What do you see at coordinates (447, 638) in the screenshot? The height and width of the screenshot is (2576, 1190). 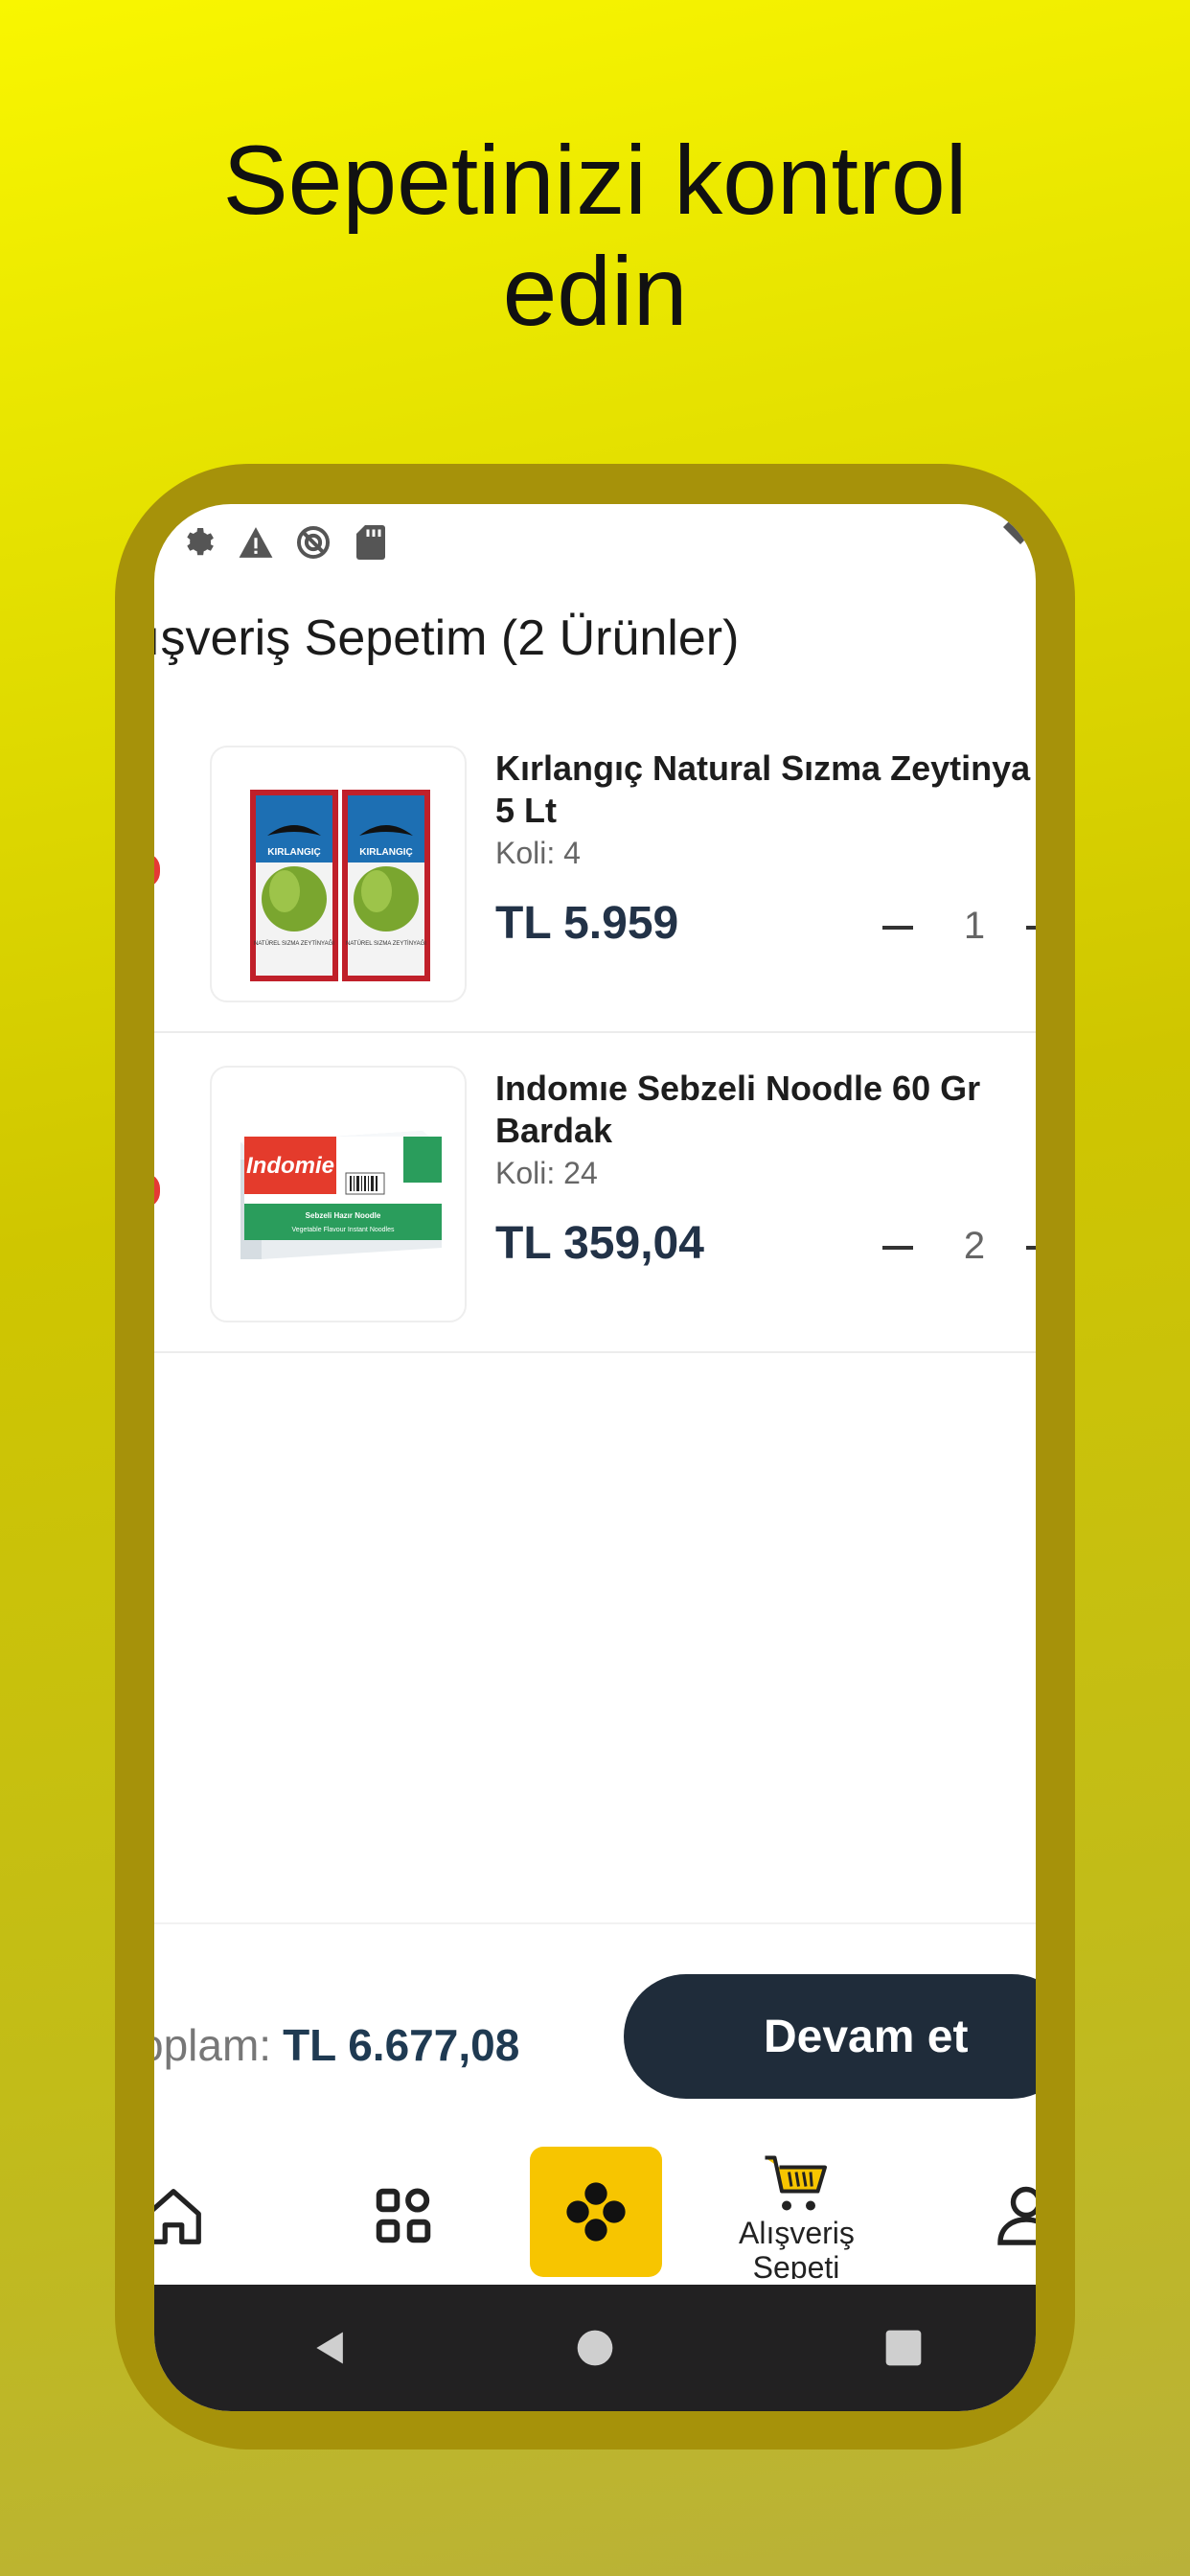 I see `page-title: ışveriş Sepetim (2 Ürünler)` at bounding box center [447, 638].